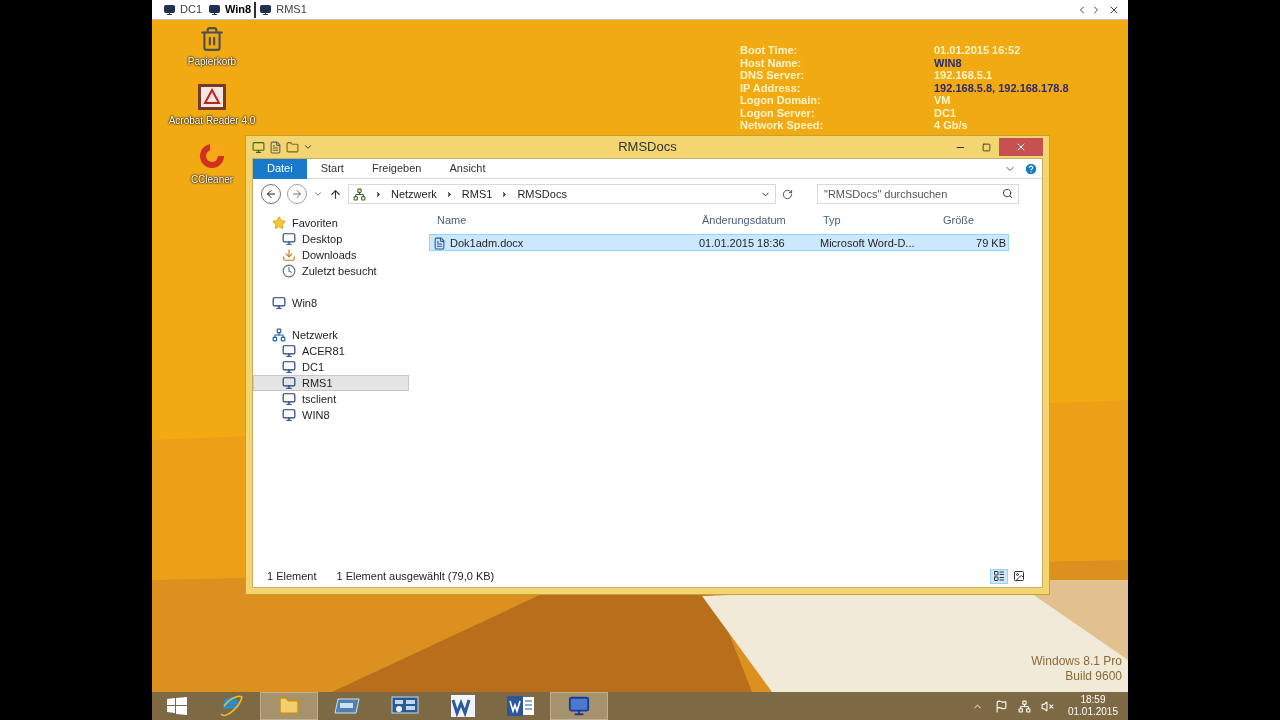  I want to click on monitor-icon, so click(289, 239).